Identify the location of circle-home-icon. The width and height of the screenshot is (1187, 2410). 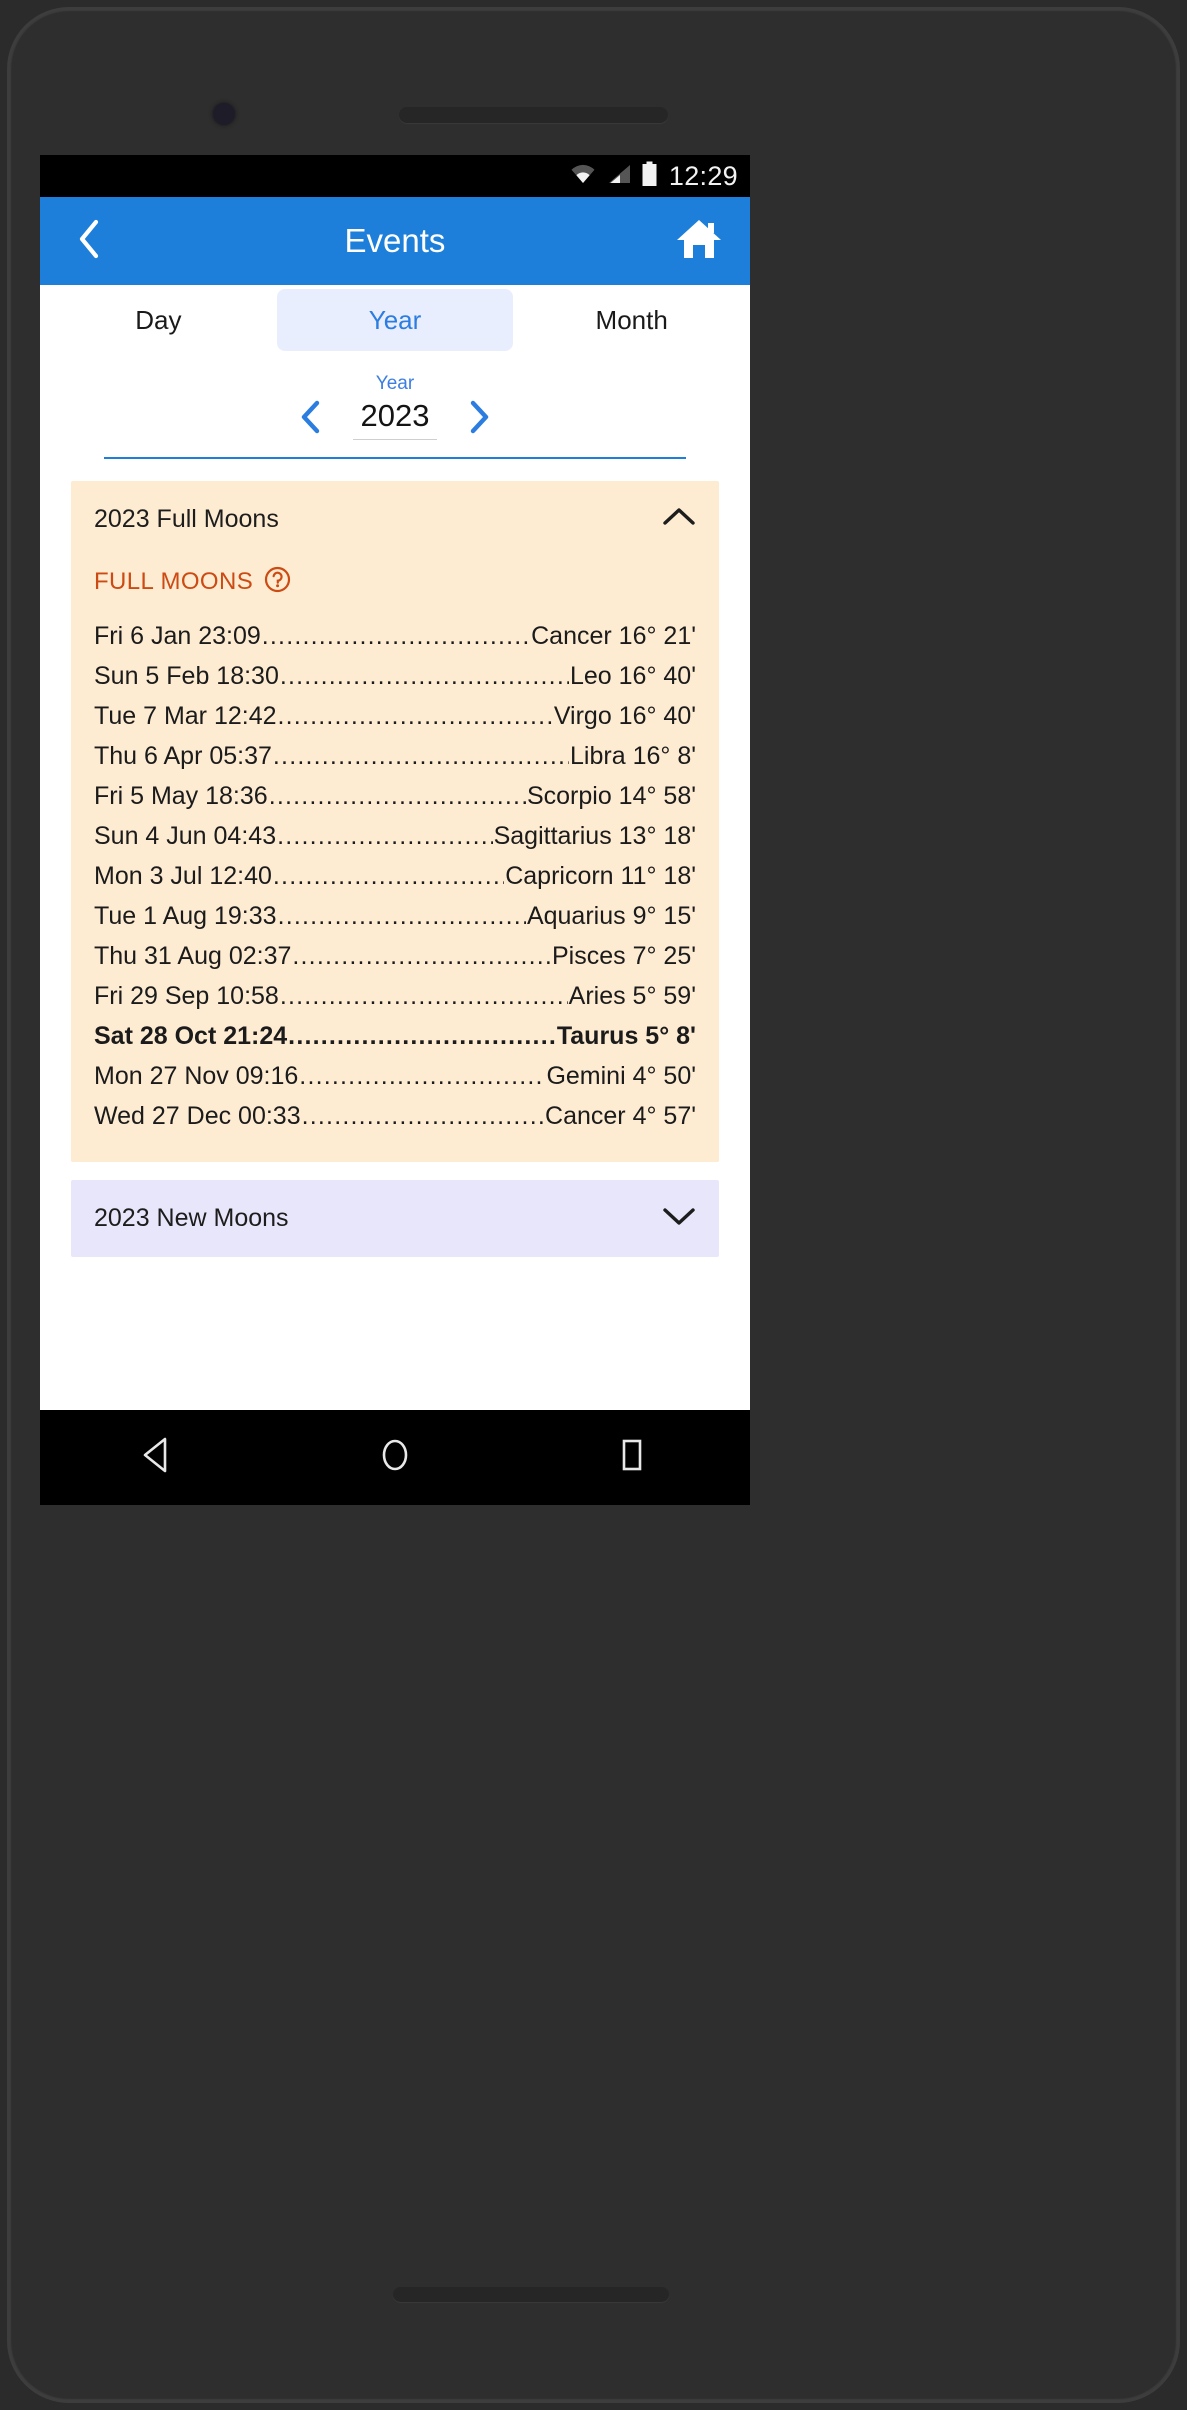
(395, 1457).